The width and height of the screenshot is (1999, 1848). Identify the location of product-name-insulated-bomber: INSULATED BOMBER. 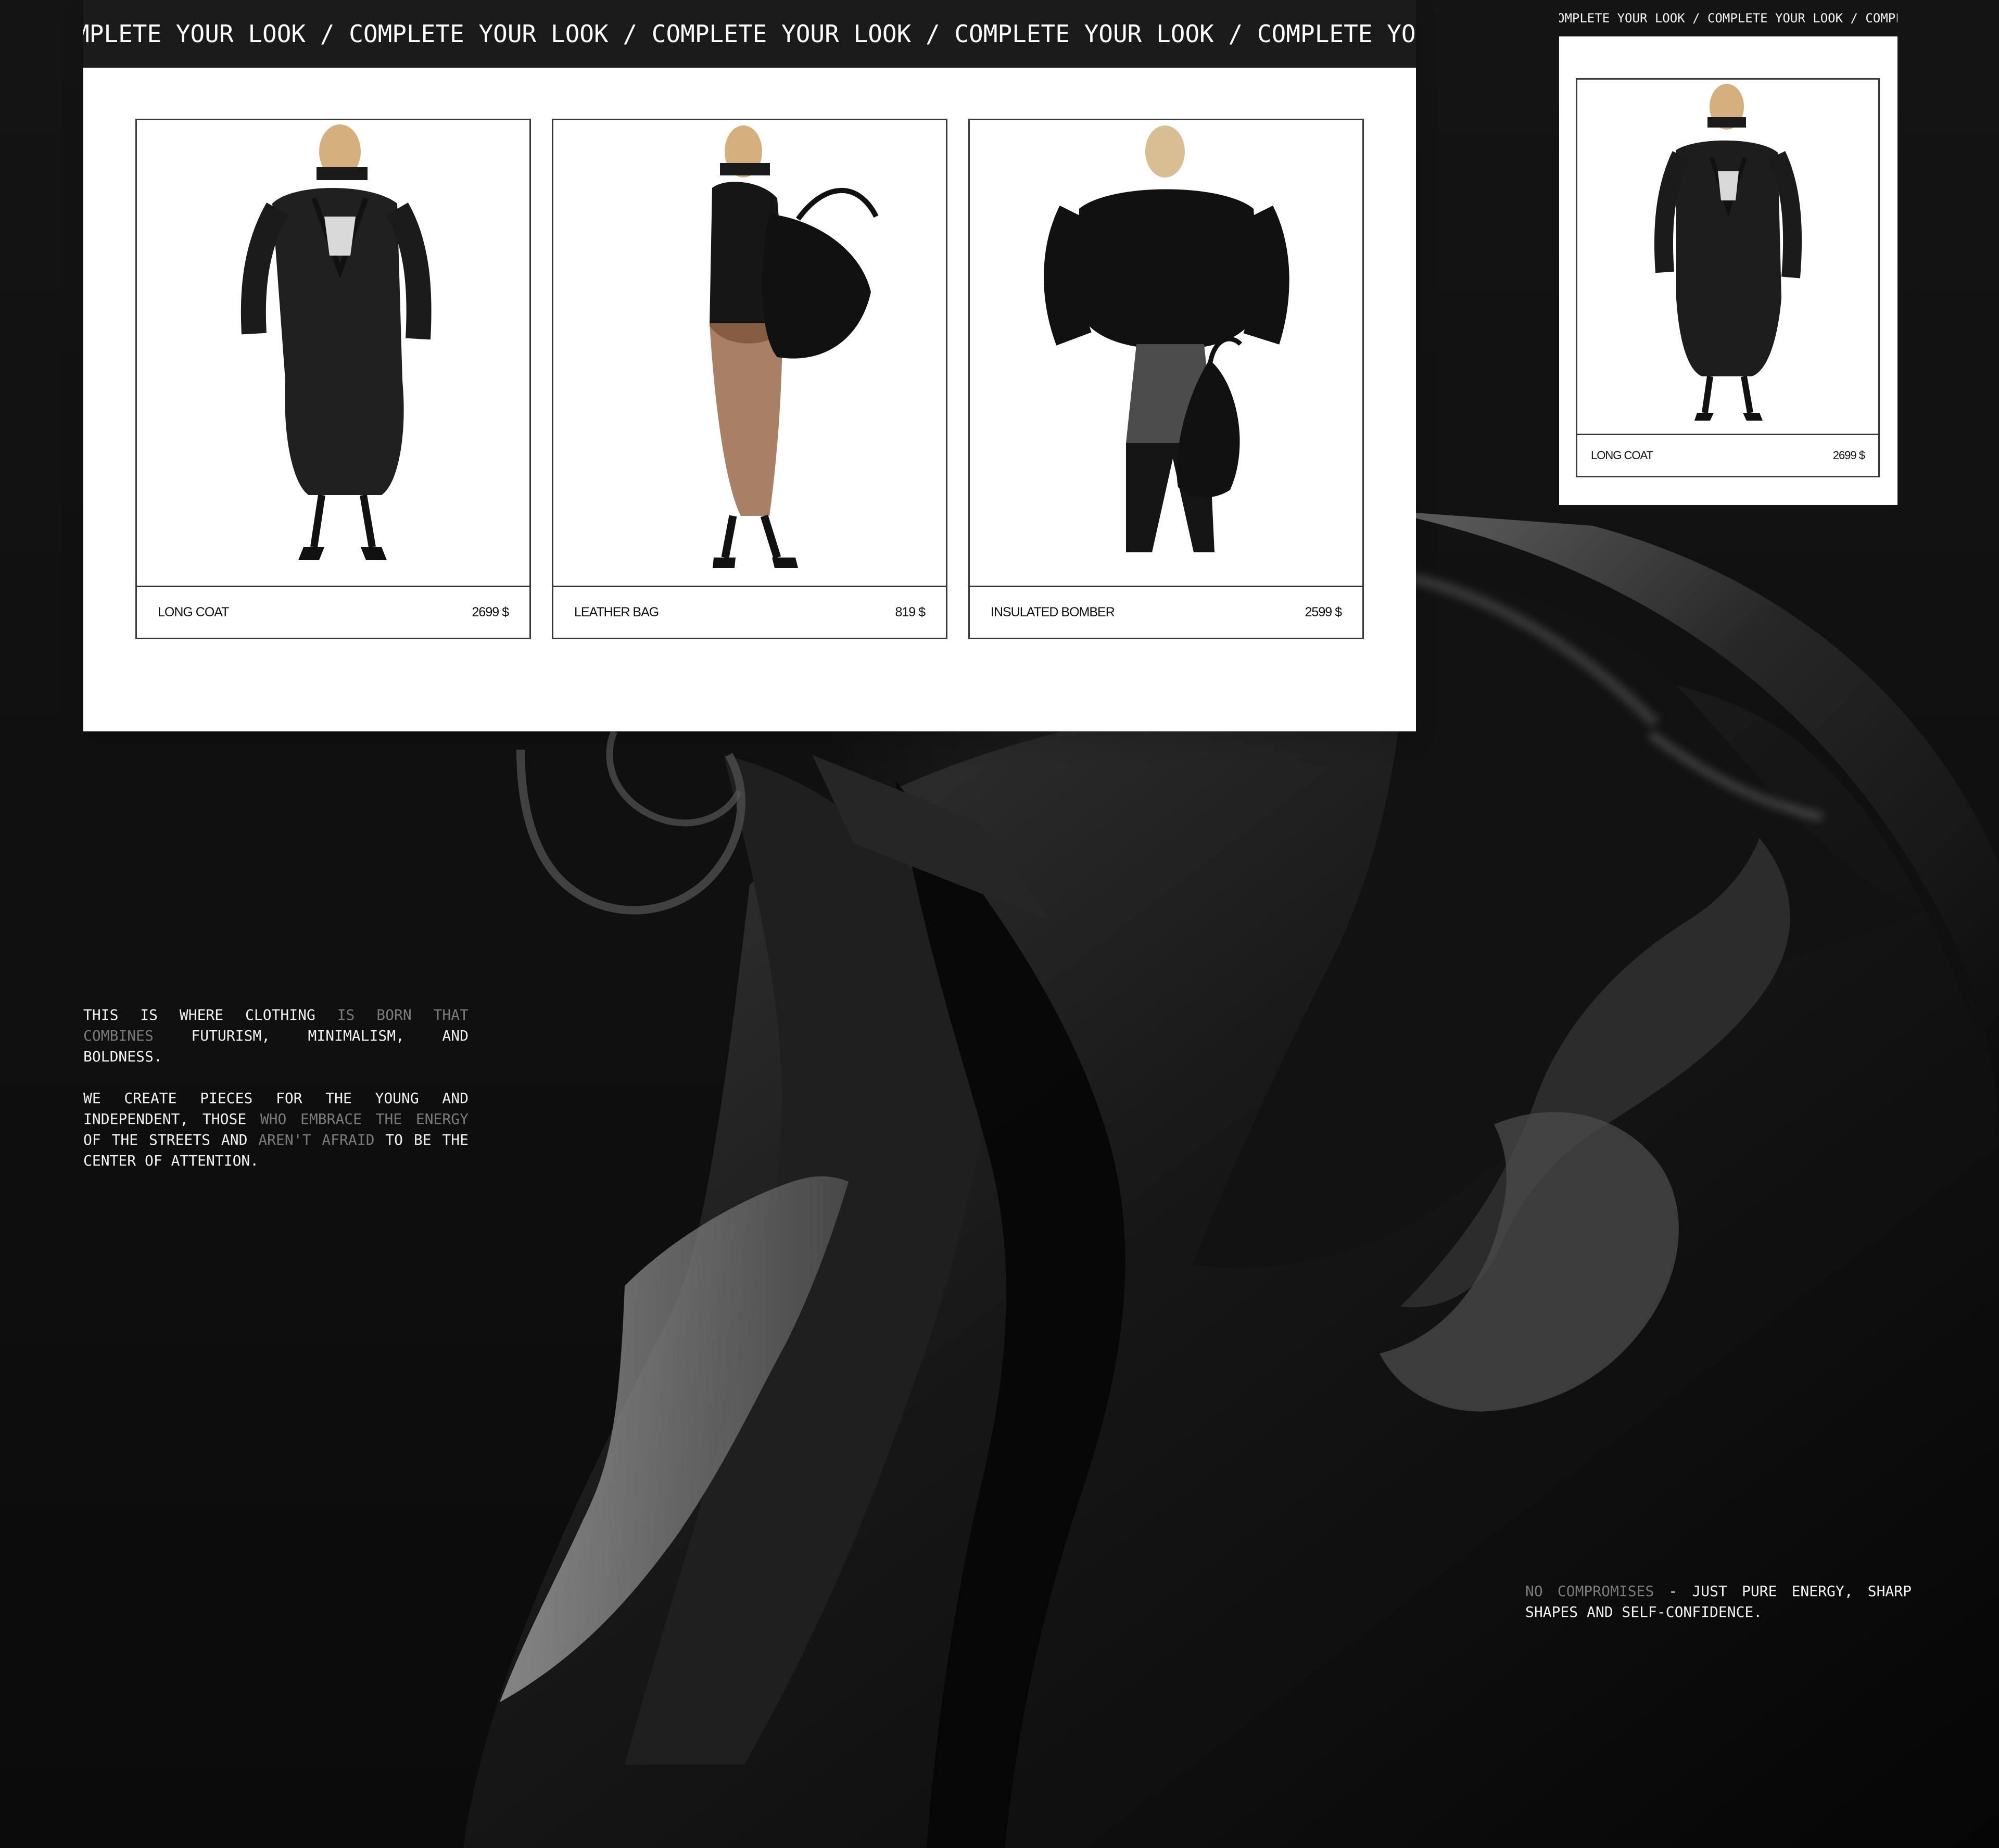
(1053, 612).